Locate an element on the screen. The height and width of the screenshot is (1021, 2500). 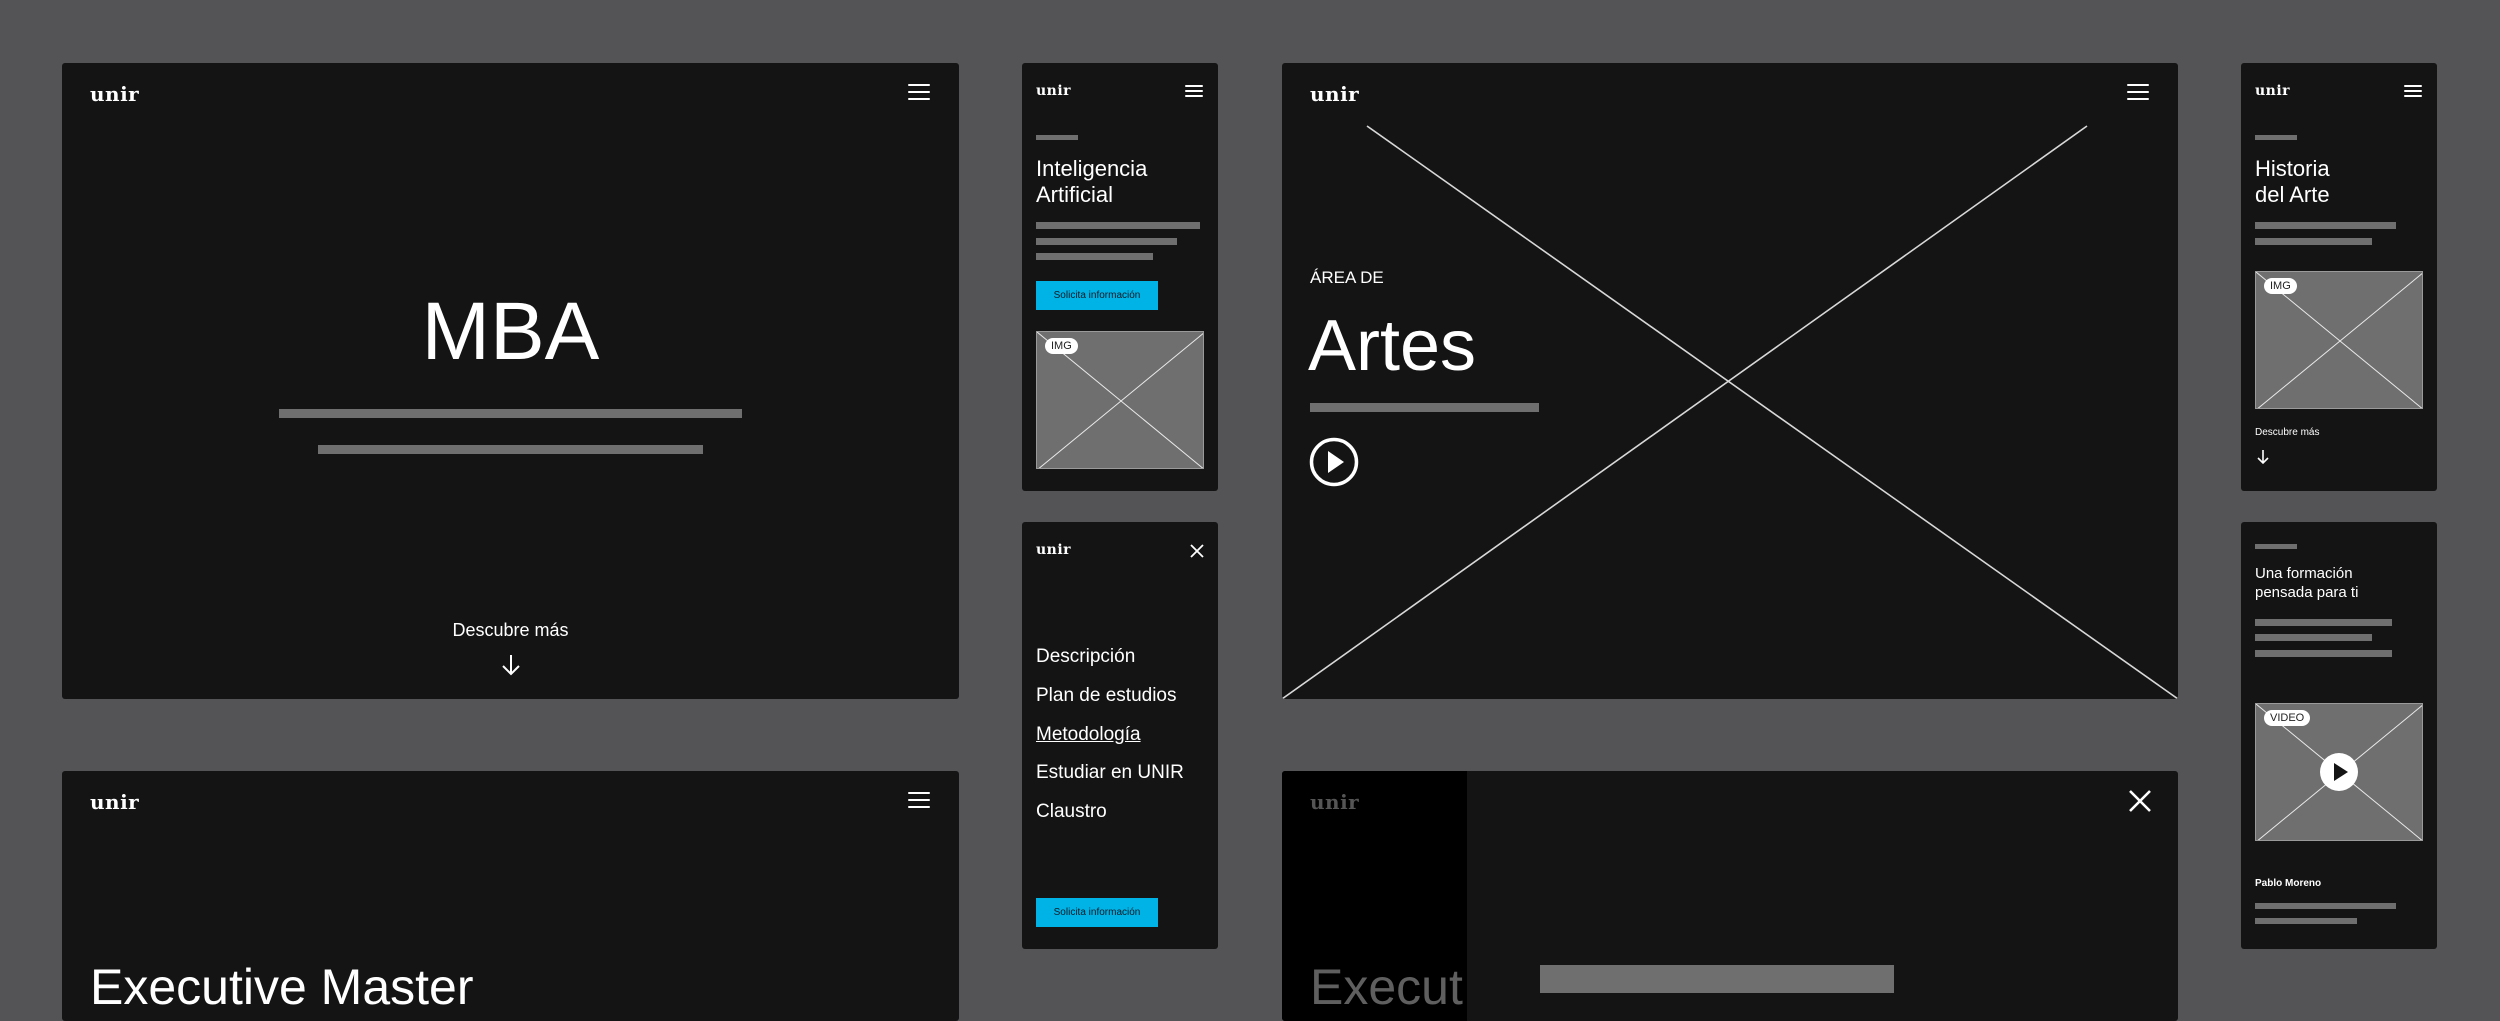
page-title: MBA is located at coordinates (510, 331).